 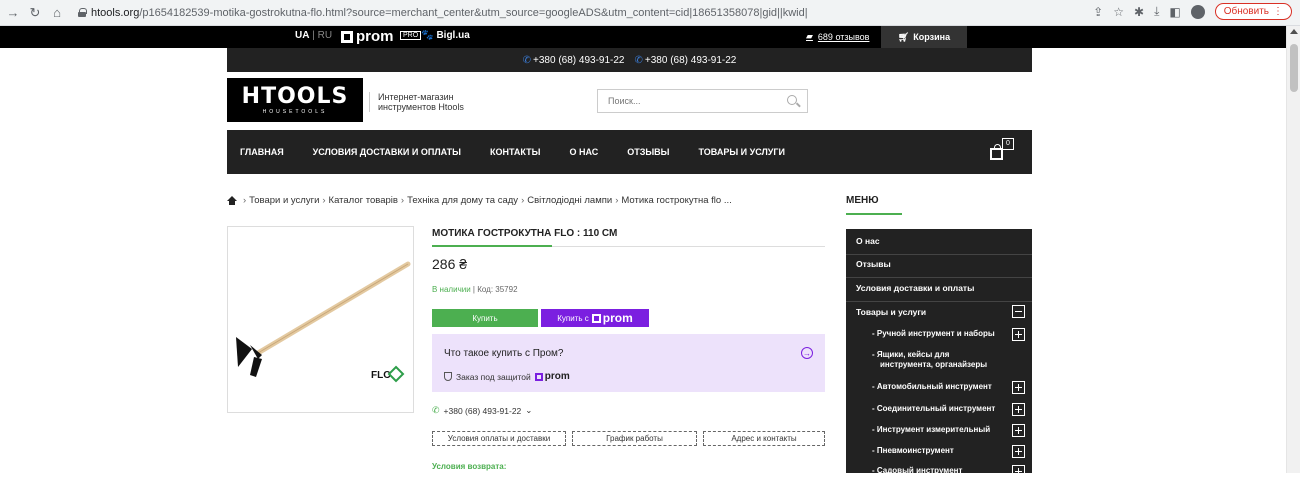 What do you see at coordinates (416, 102) in the screenshot?
I see `shop-tagline: Интернет-магазин инструментов Htools` at bounding box center [416, 102].